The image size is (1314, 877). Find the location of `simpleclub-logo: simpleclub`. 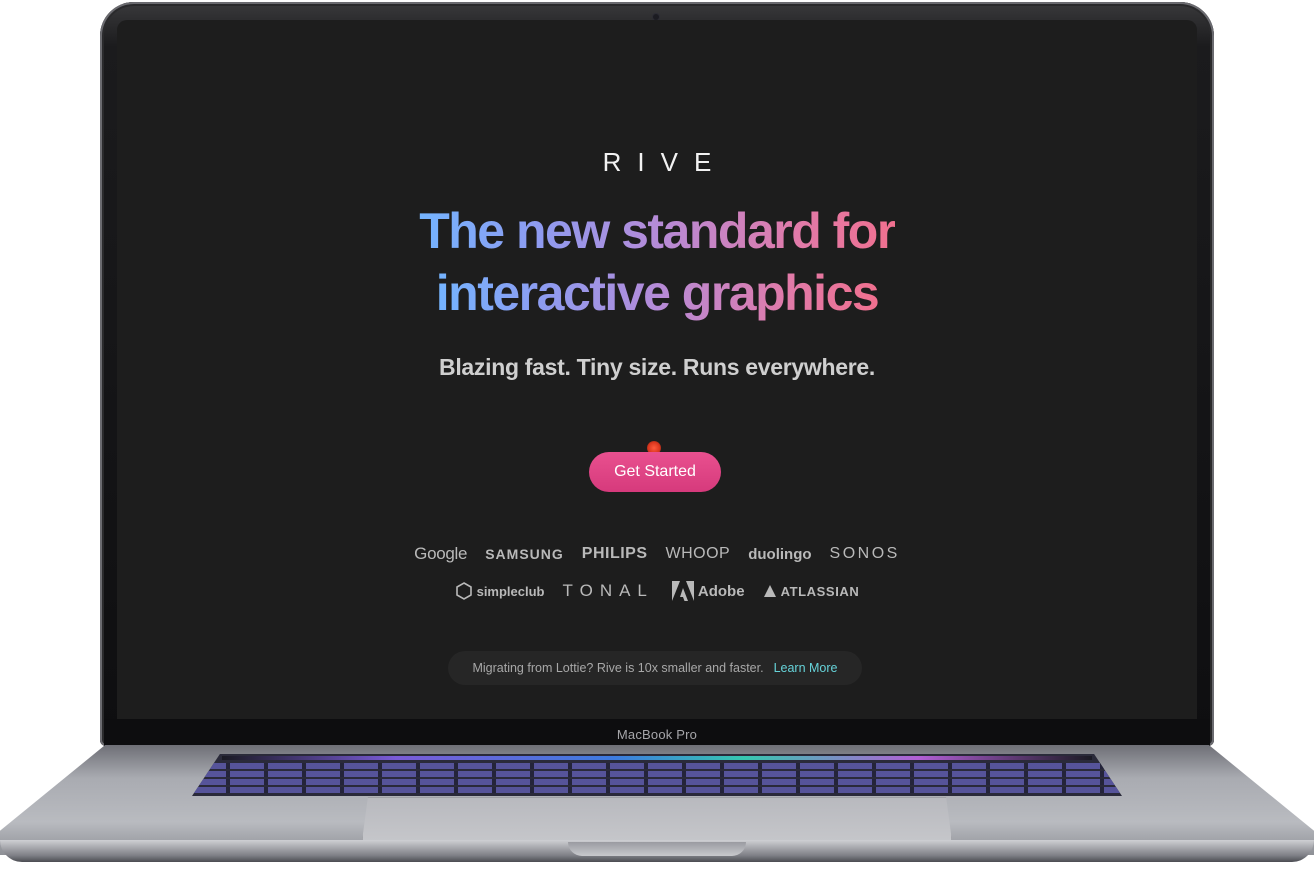

simpleclub-logo: simpleclub is located at coordinates (500, 591).